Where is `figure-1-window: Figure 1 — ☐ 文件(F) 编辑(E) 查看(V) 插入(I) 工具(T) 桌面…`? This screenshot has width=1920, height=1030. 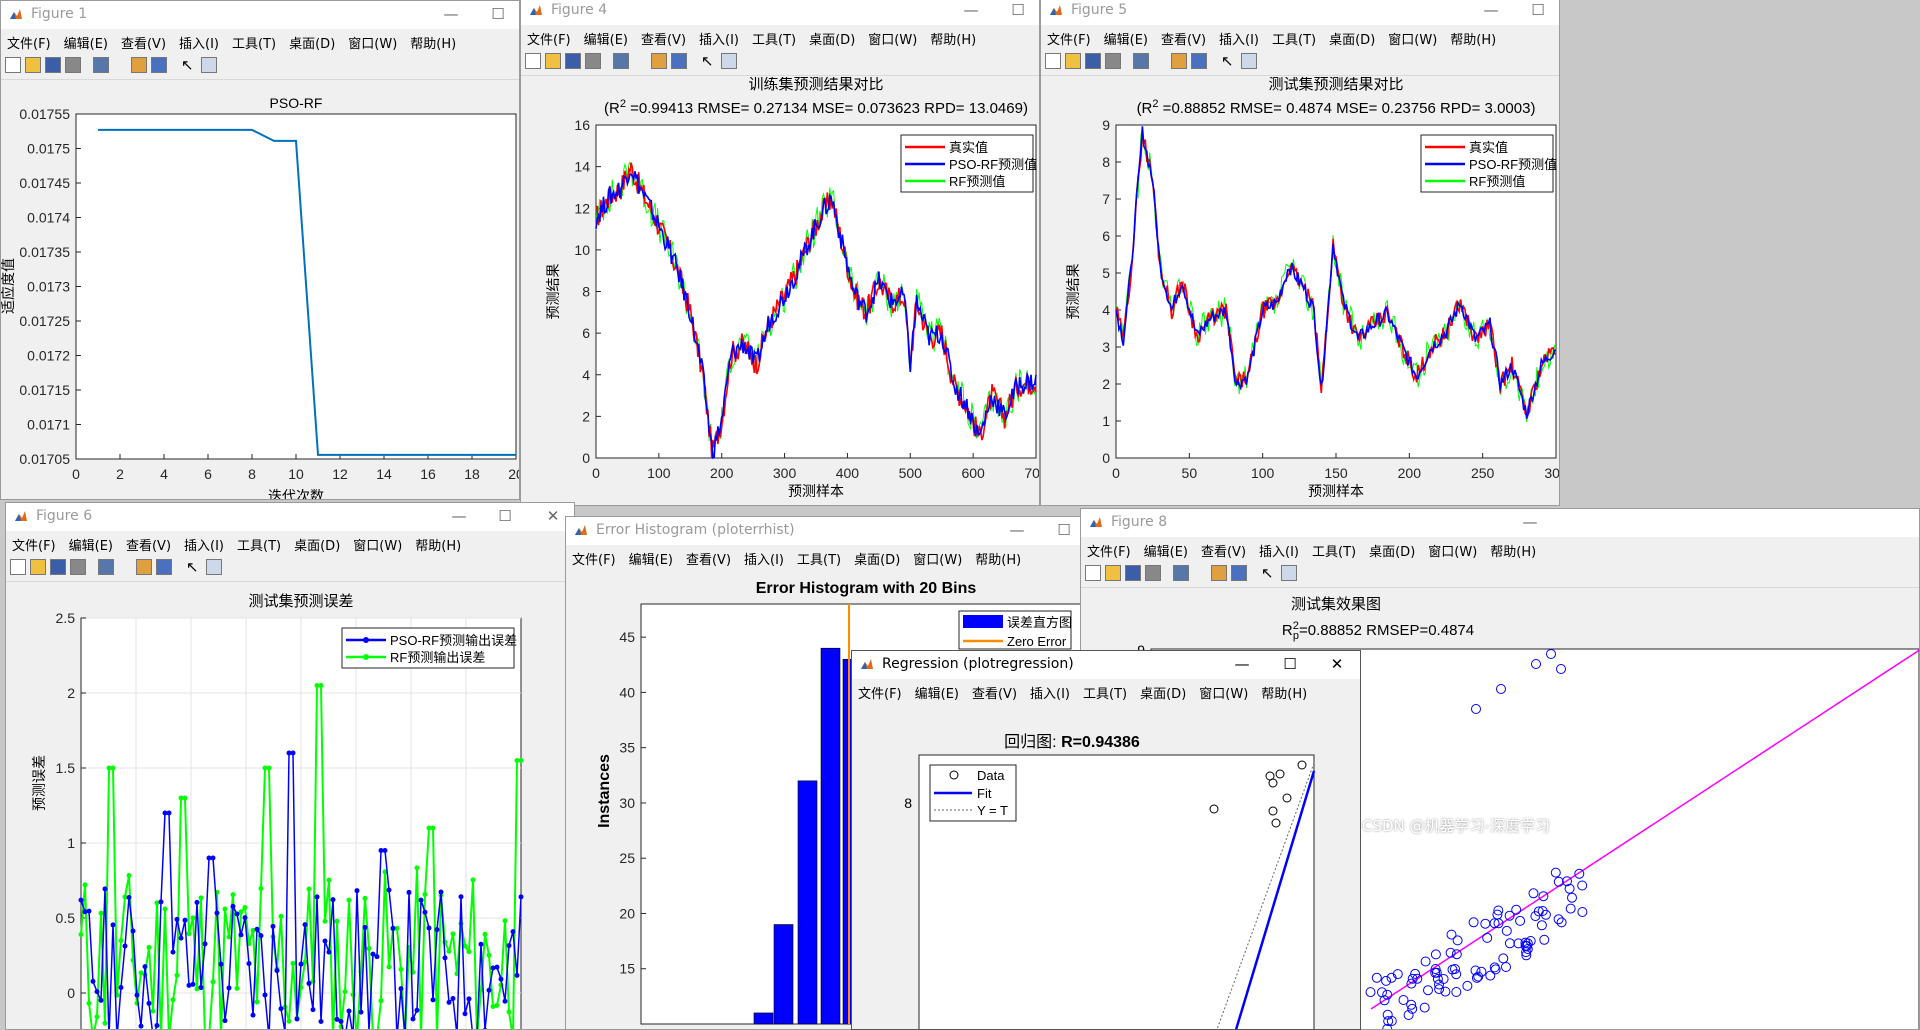 figure-1-window: Figure 1 — ☐ 文件(F) 编辑(E) 查看(V) 插入(I) 工具(T) 桌面… is located at coordinates (260, 250).